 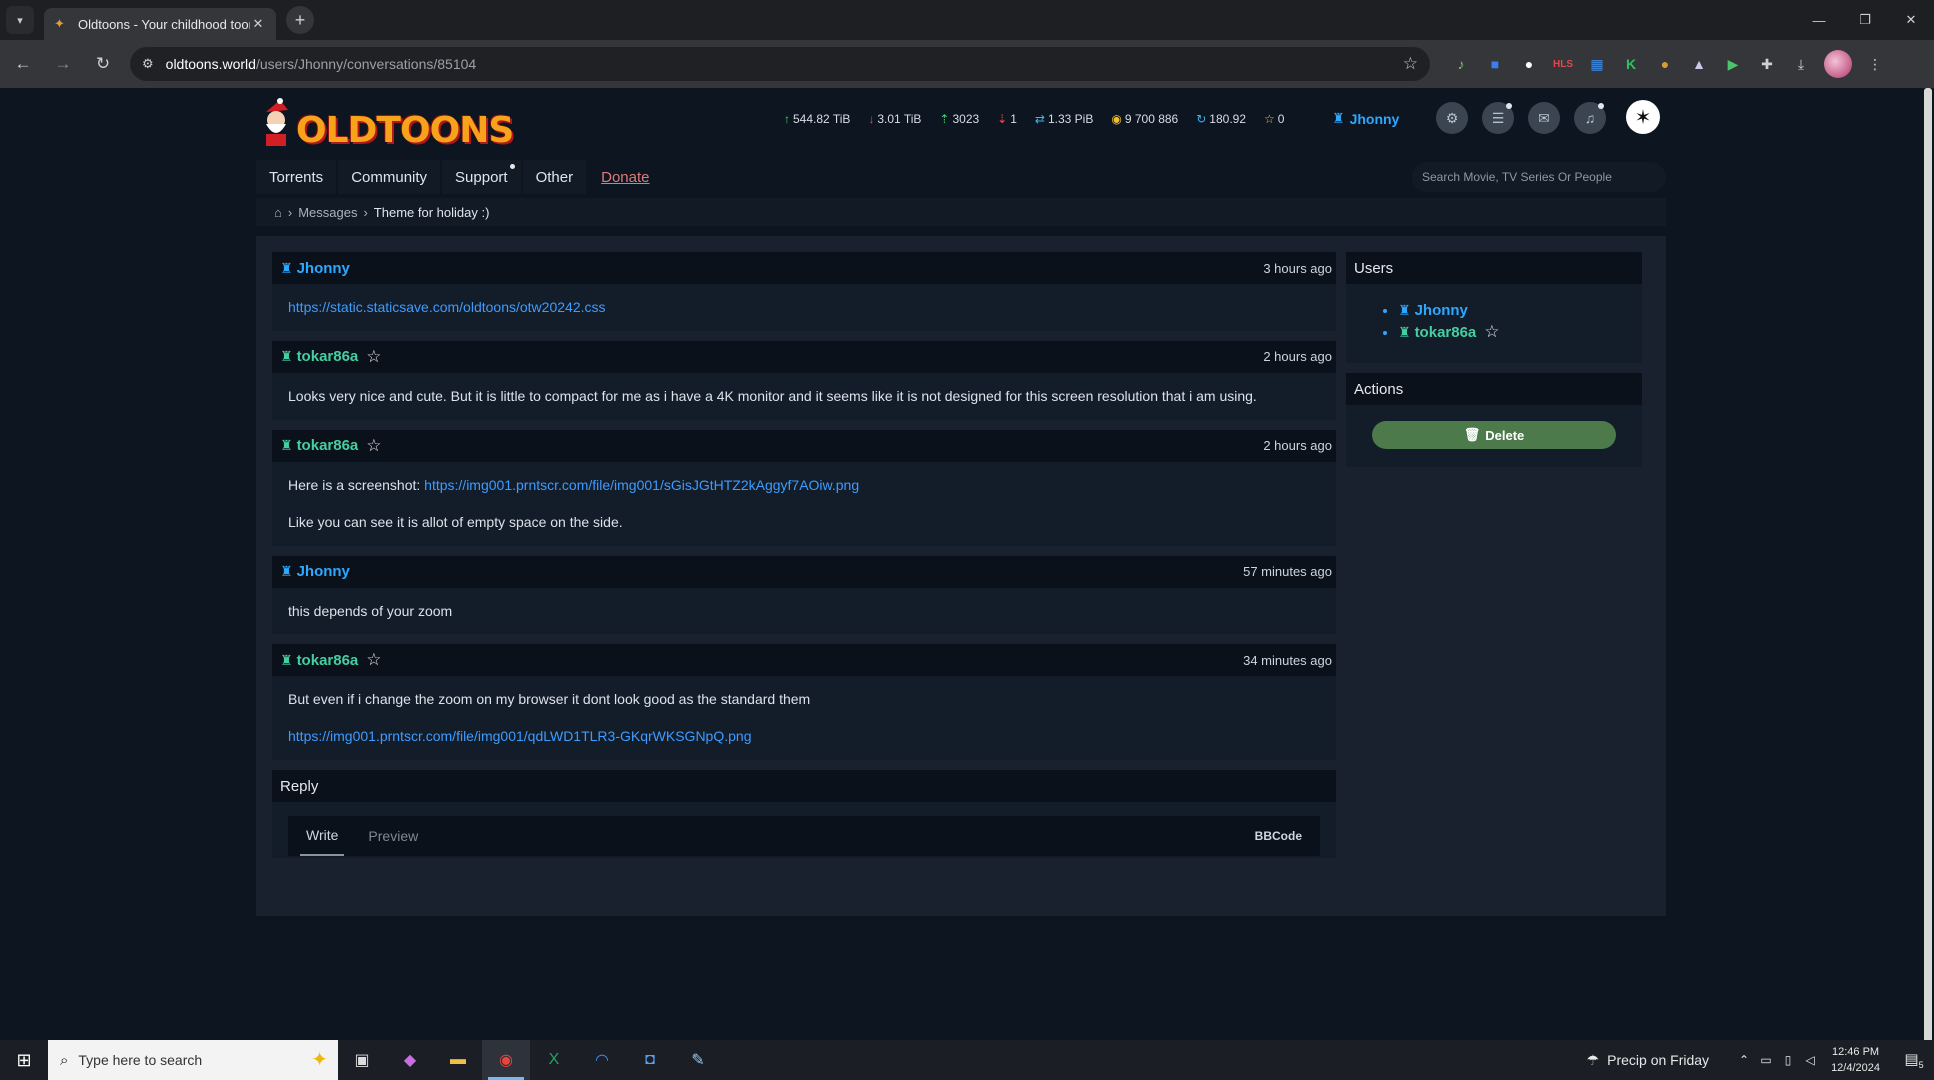 What do you see at coordinates (1911, 20) in the screenshot?
I see `close-window-icon: ✕` at bounding box center [1911, 20].